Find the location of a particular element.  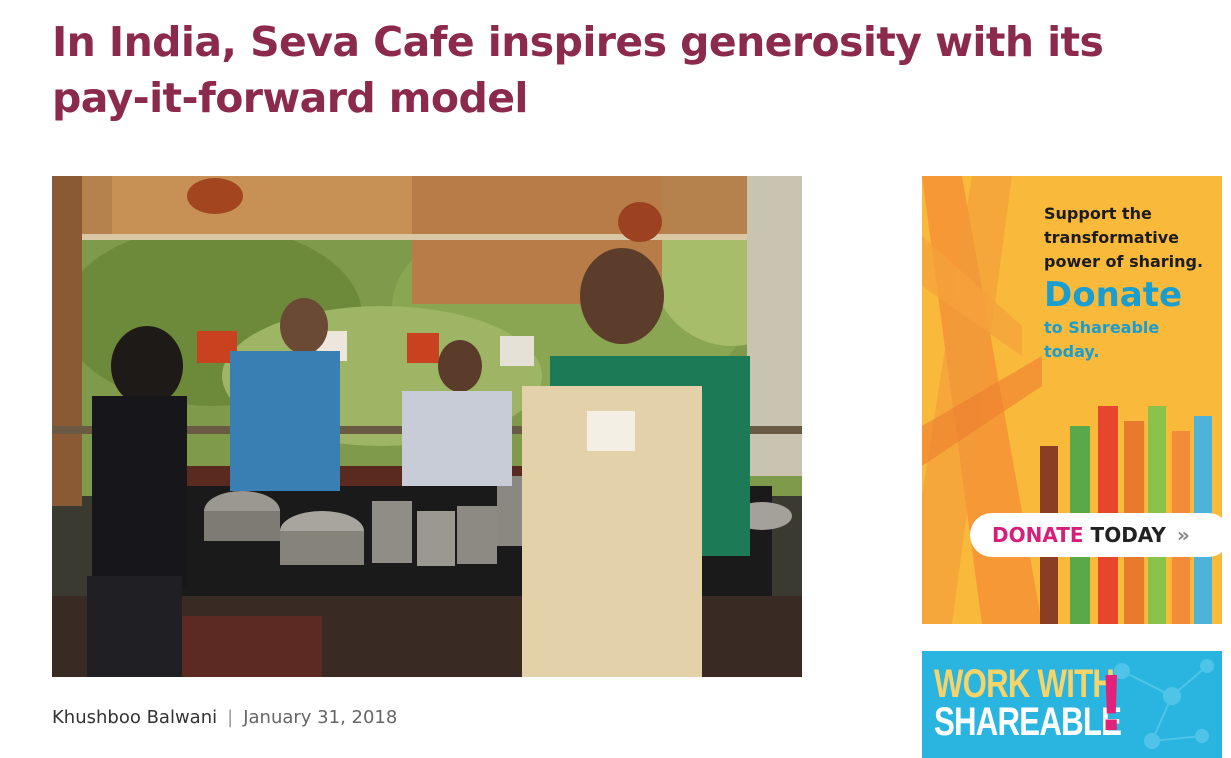

ad-tagline-1: Support the is located at coordinates (1098, 213).